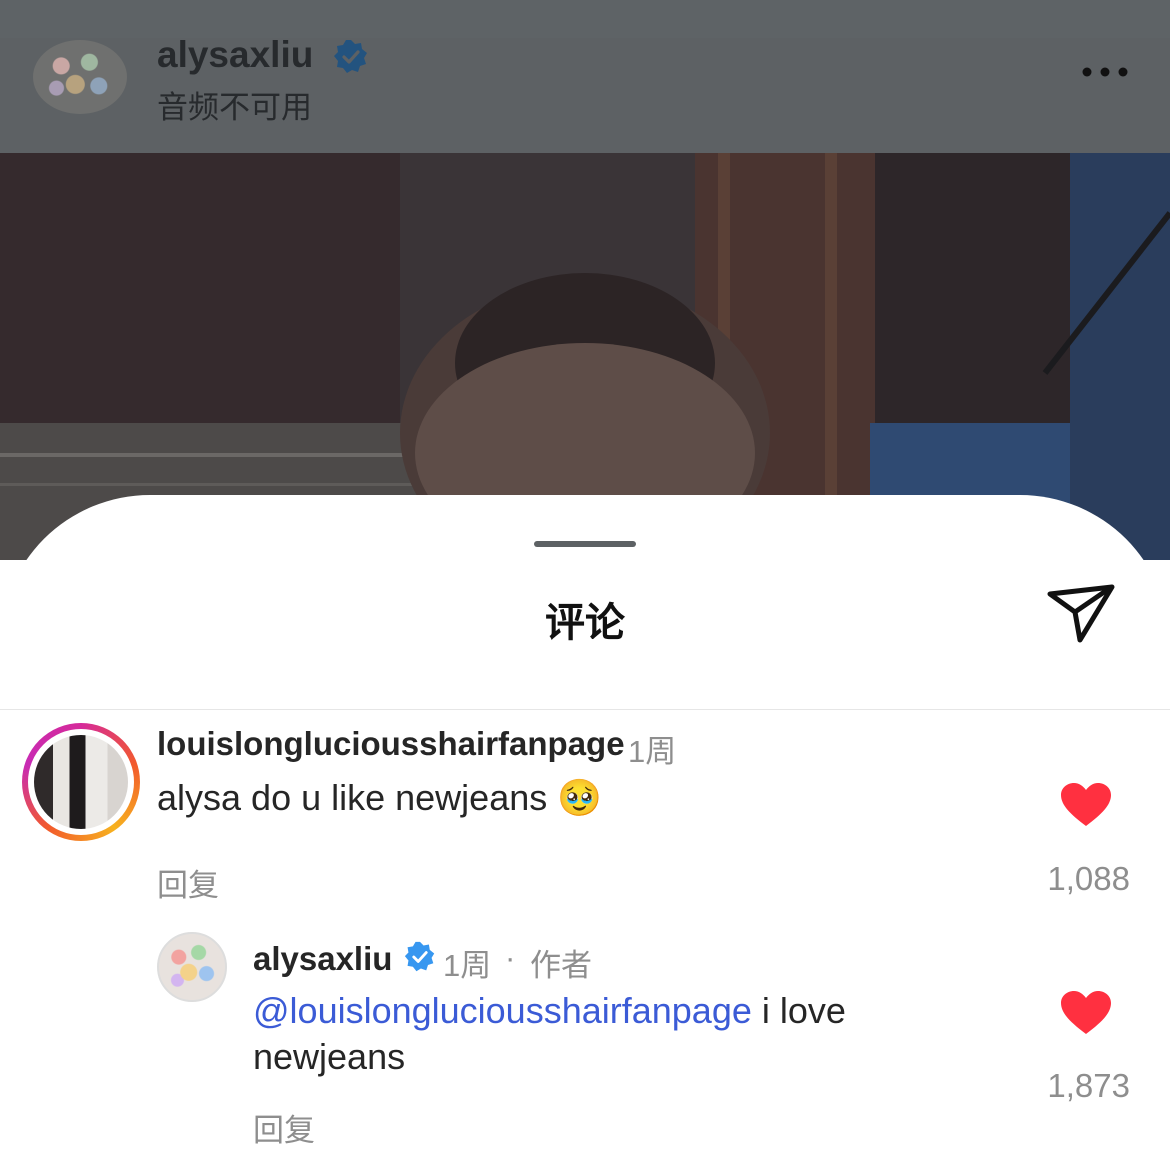 Image resolution: width=1170 pixels, height=1151 pixels. What do you see at coordinates (467, 965) in the screenshot?
I see `reply-timestamp: 1周` at bounding box center [467, 965].